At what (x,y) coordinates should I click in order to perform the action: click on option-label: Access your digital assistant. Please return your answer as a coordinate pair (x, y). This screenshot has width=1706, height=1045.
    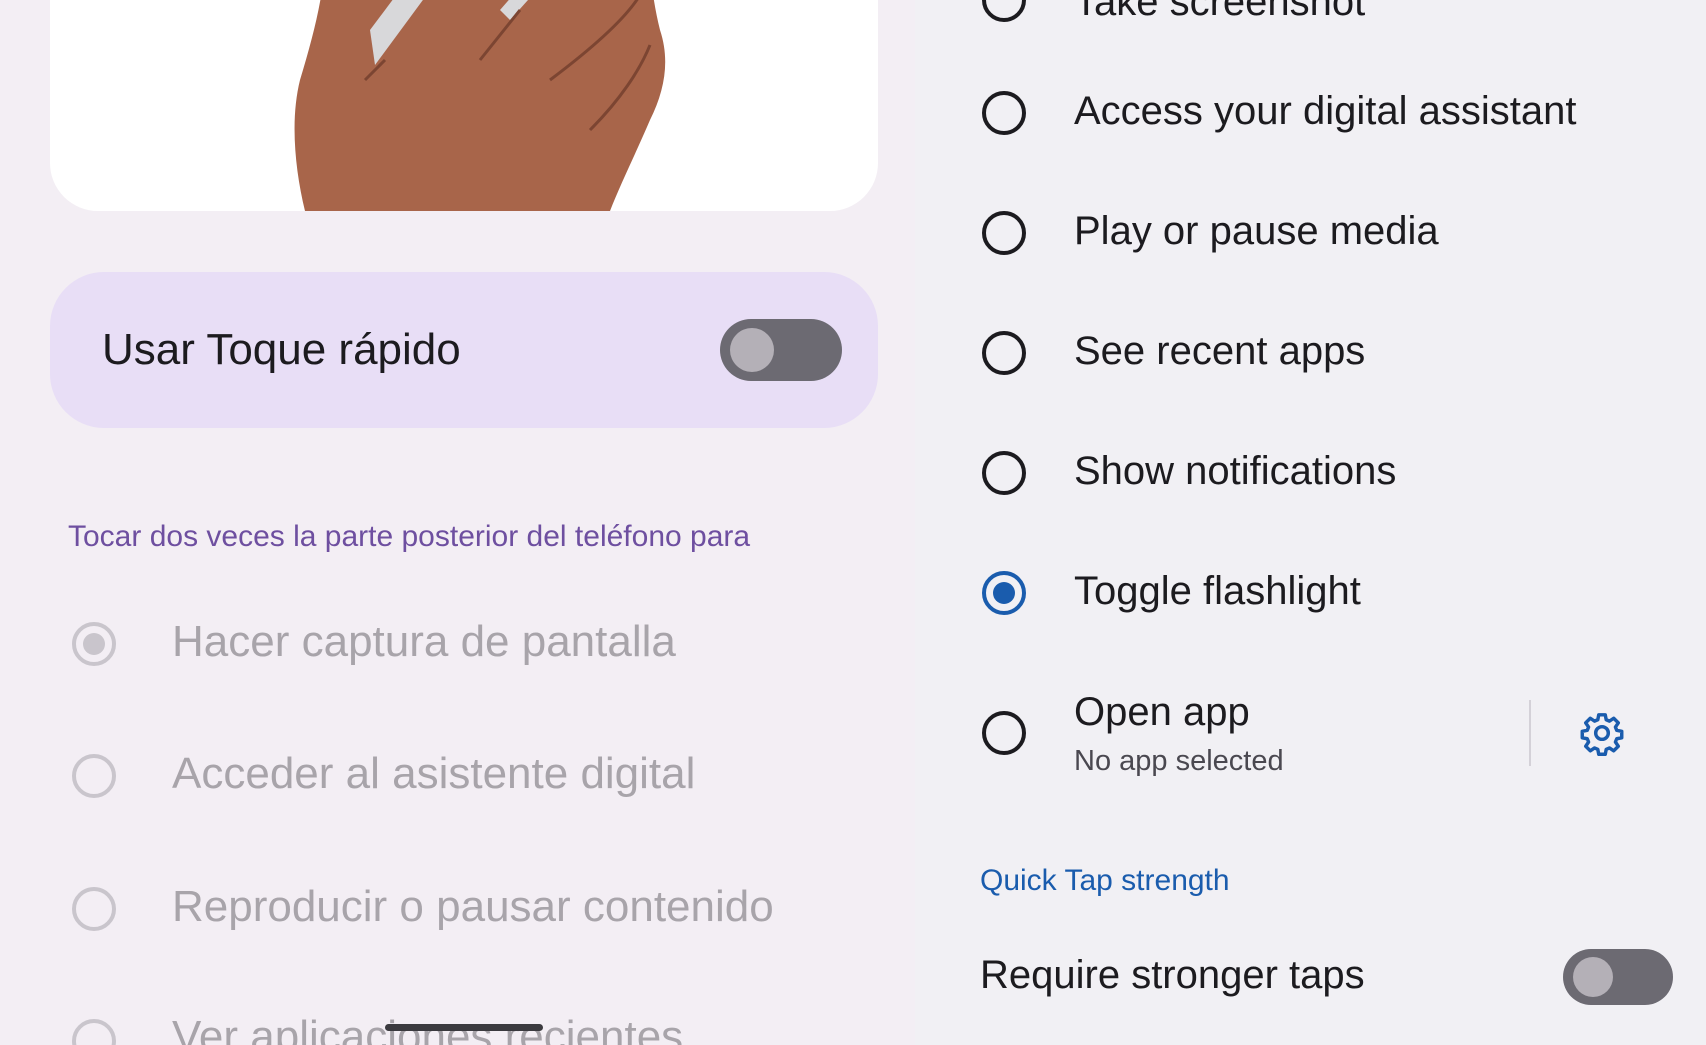
    Looking at the image, I should click on (1325, 111).